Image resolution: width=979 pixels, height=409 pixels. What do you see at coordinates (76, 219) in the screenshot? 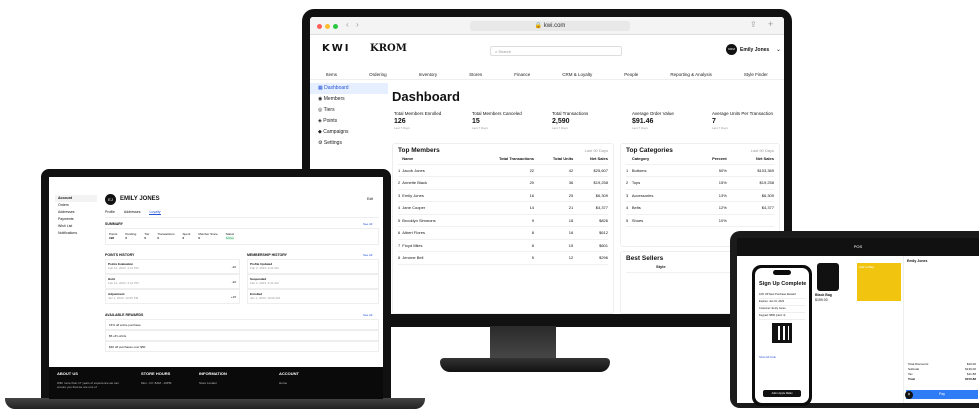
I see `account-nav-payments: Payments` at bounding box center [76, 219].